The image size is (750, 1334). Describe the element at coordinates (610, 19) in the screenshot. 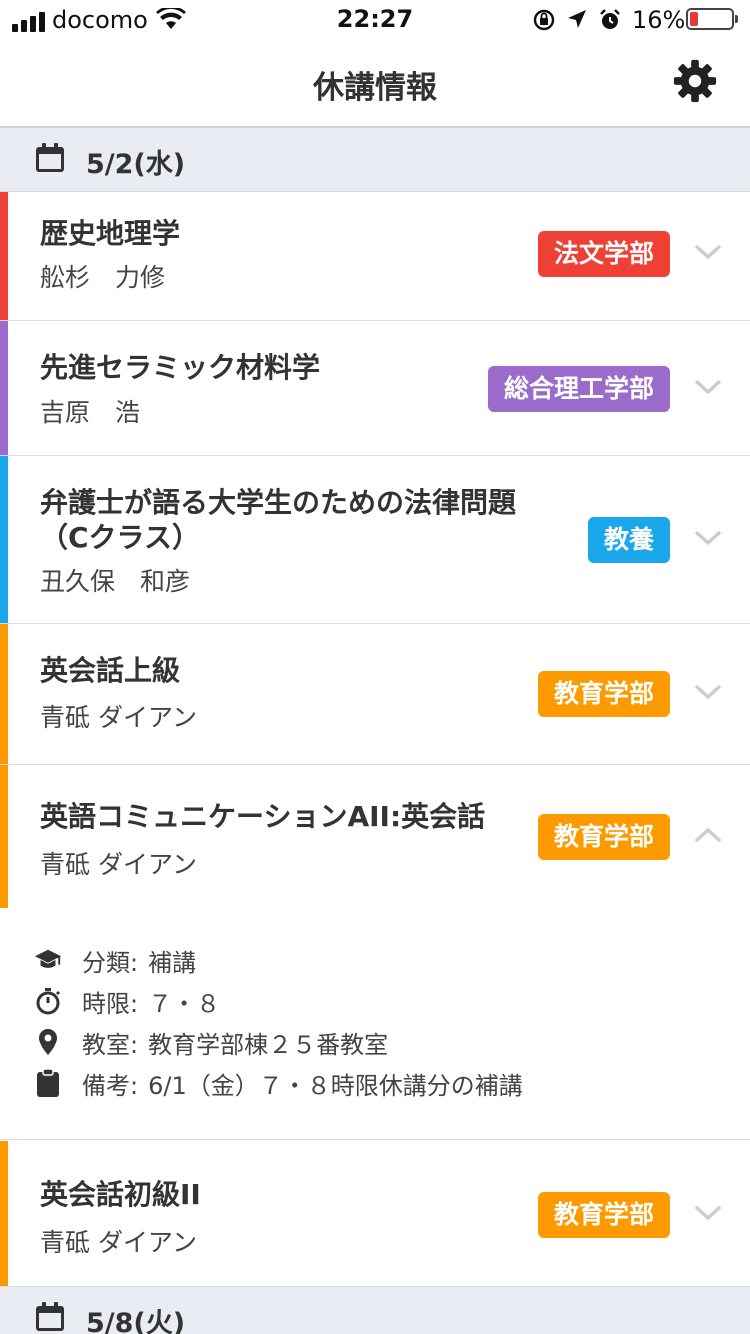

I see `alarm-icon` at that location.